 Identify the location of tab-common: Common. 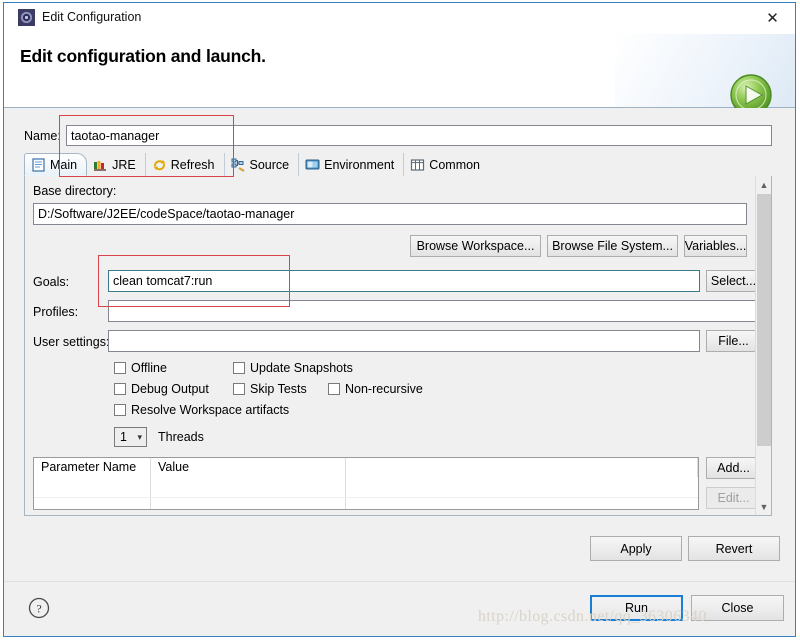
(446, 164).